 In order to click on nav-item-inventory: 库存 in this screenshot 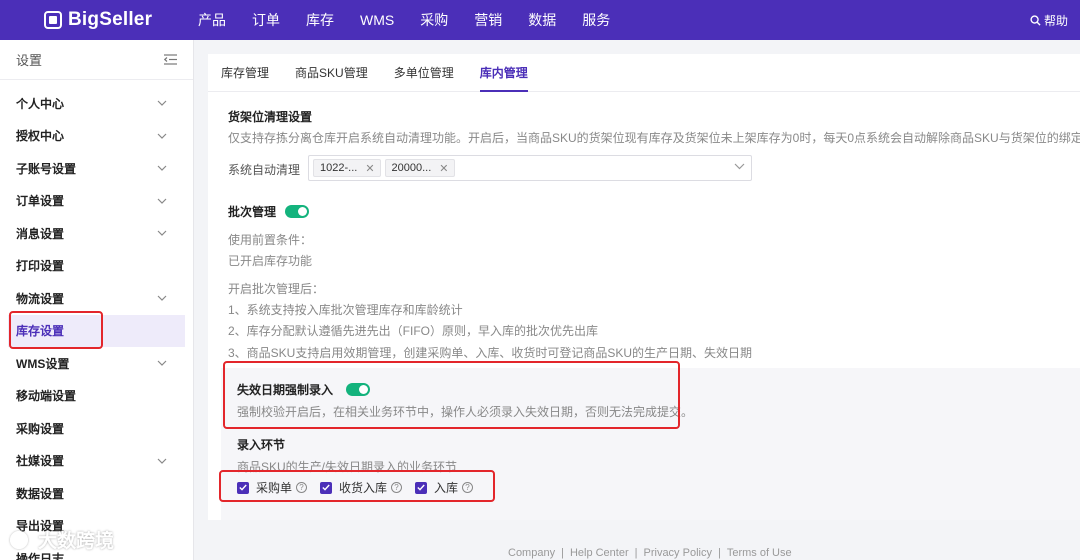, I will do `click(320, 20)`.